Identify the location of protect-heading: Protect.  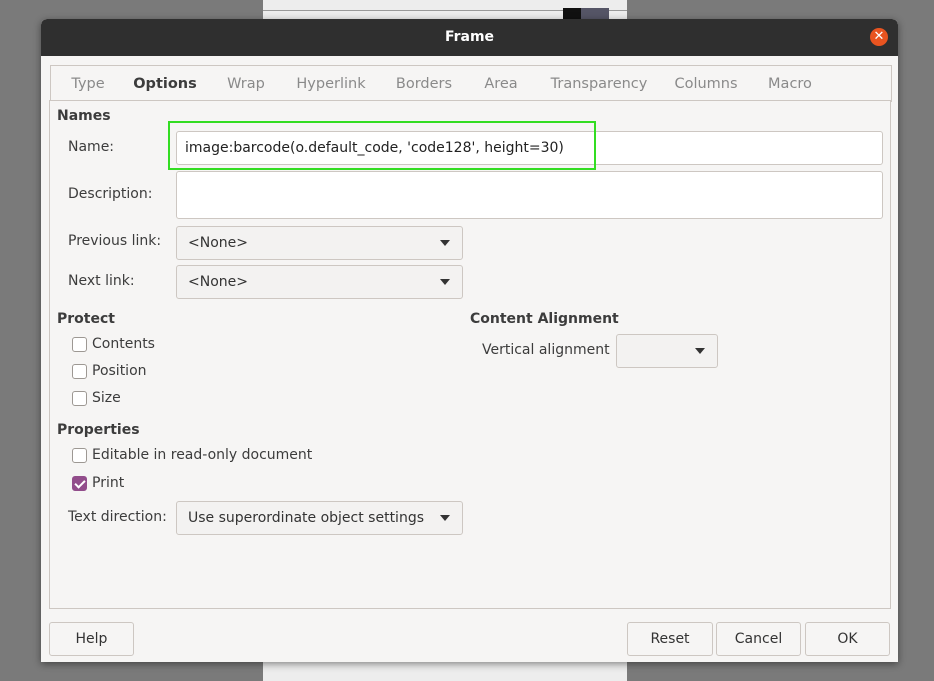
(86, 319).